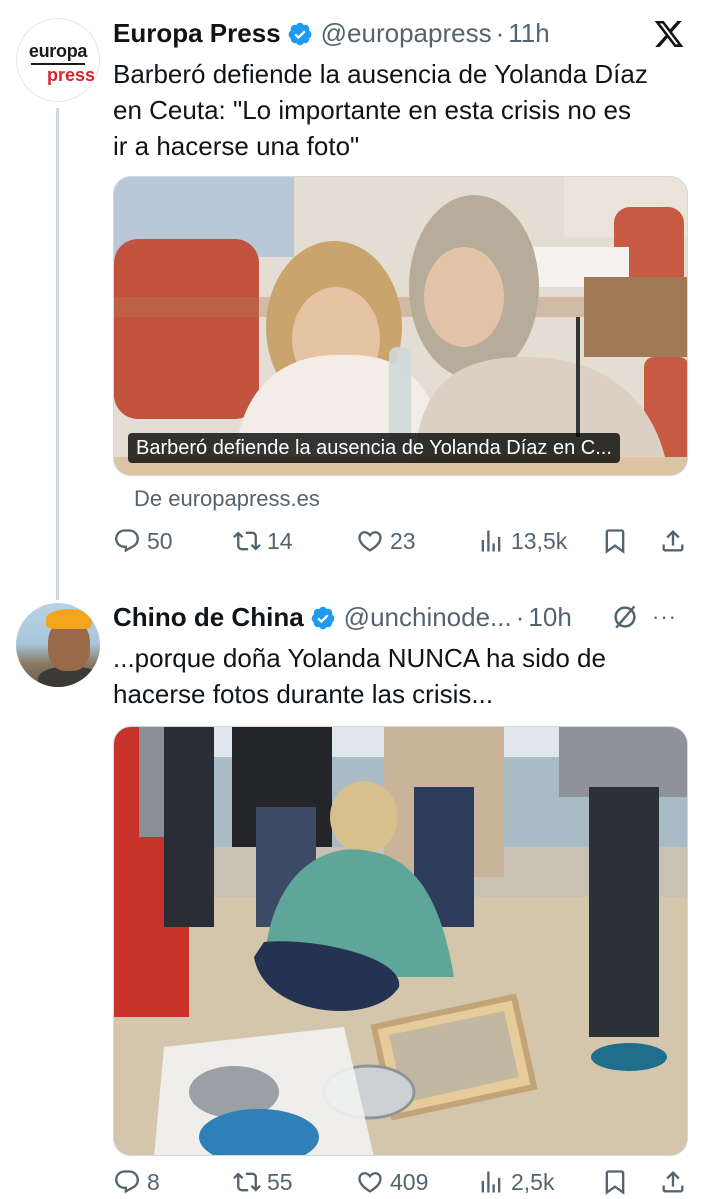  I want to click on reply-button: 50, so click(143, 541).